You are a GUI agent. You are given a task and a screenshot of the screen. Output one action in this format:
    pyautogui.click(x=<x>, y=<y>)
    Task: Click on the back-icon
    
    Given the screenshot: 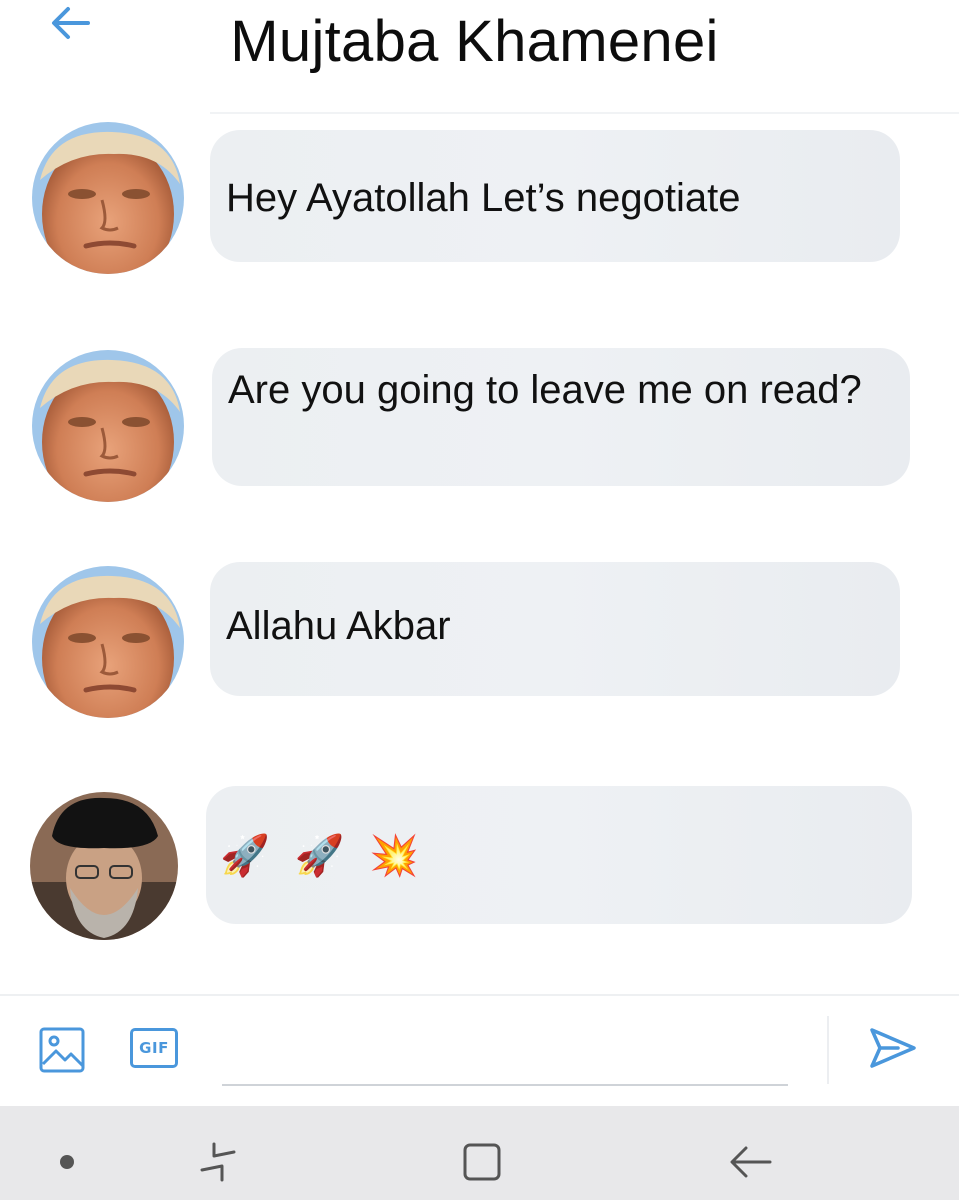 What is the action you would take?
    pyautogui.click(x=751, y=1162)
    